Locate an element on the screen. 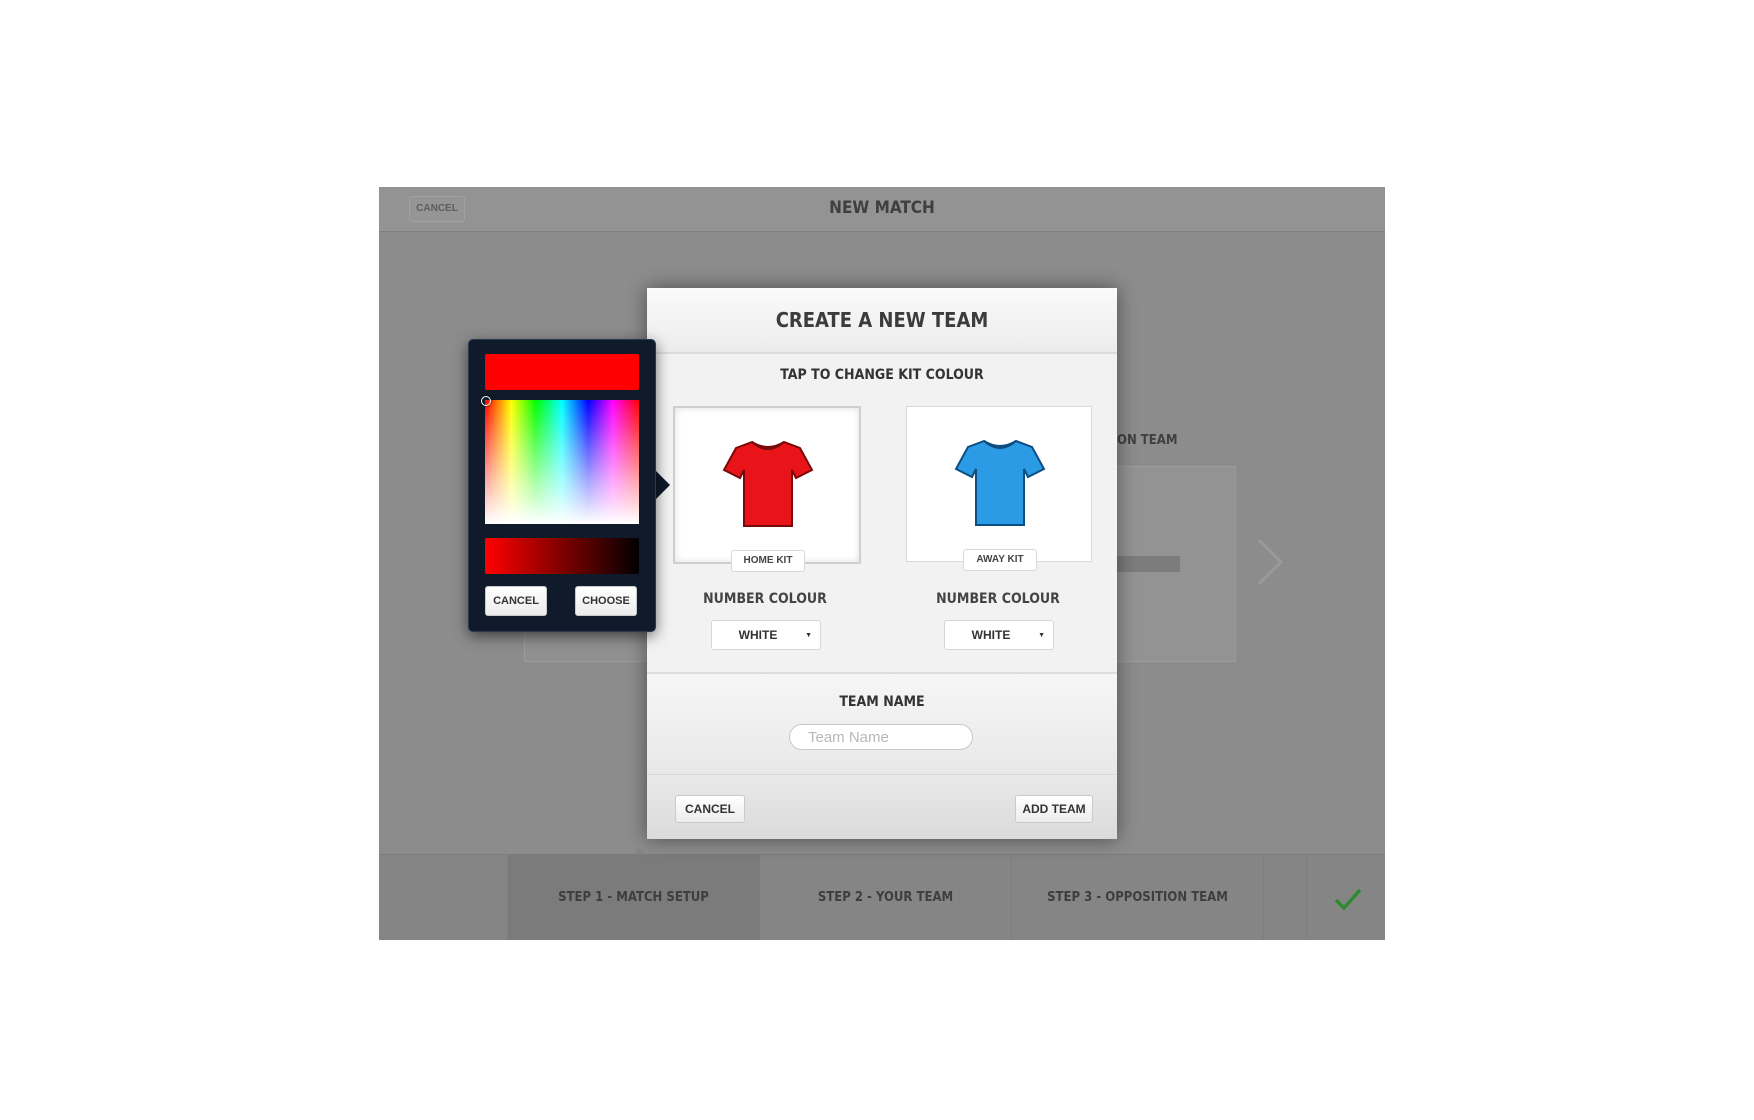  spectrum-cursor is located at coordinates (486, 401).